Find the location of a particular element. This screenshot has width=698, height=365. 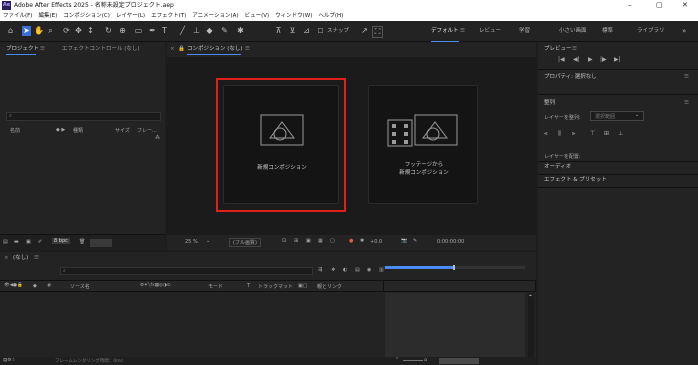

show-snapshot-icon: ✎ is located at coordinates (415, 241).